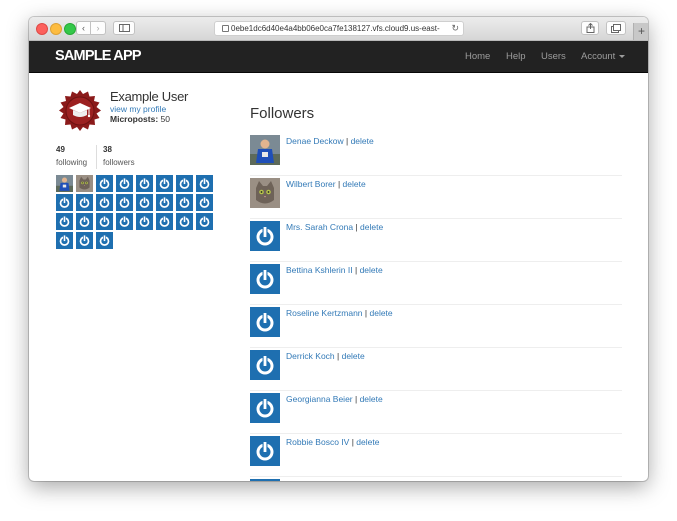 This screenshot has width=677, height=521. I want to click on nav-account-label: Account, so click(598, 56).